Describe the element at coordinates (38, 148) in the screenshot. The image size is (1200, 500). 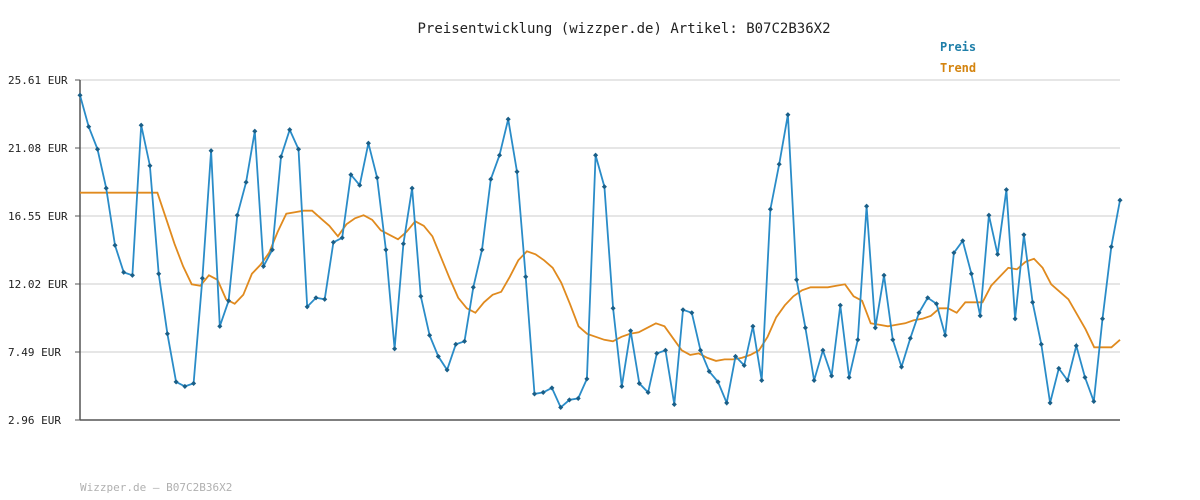
I see `y-tick-label: 21.08 EUR` at that location.